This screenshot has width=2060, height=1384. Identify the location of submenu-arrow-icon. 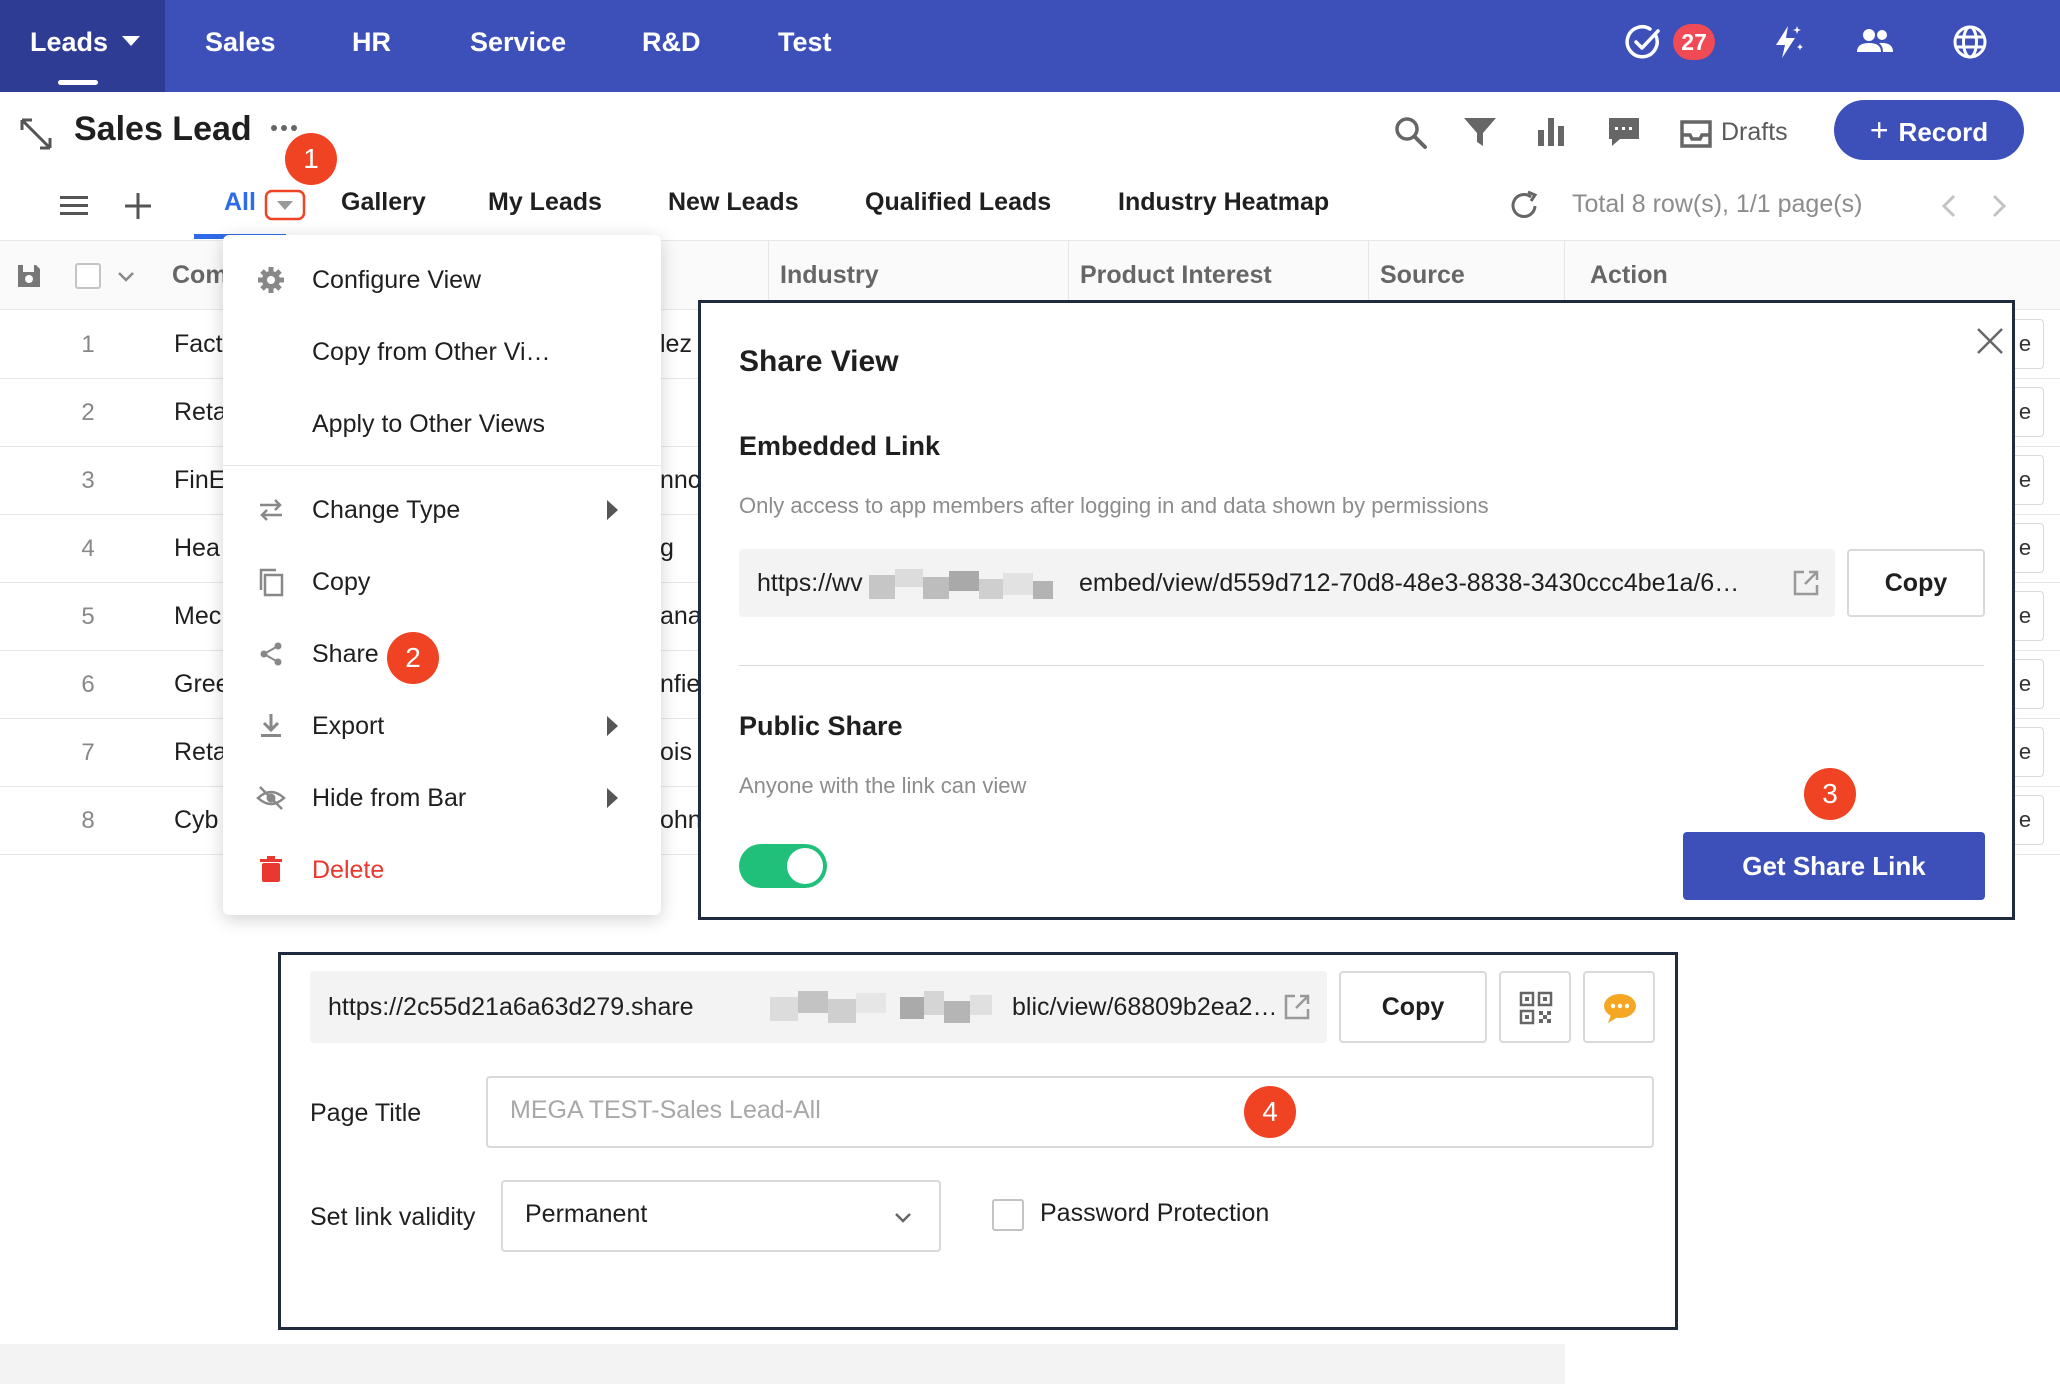
(612, 798).